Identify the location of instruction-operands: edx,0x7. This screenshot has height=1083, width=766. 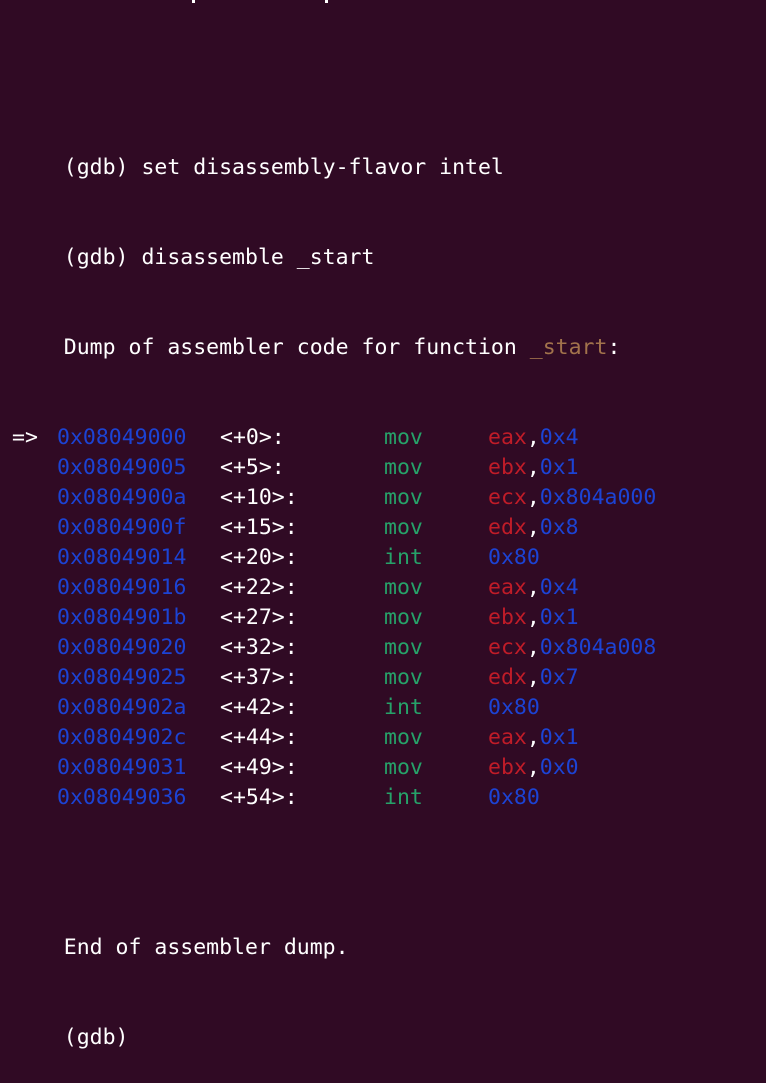
(533, 678).